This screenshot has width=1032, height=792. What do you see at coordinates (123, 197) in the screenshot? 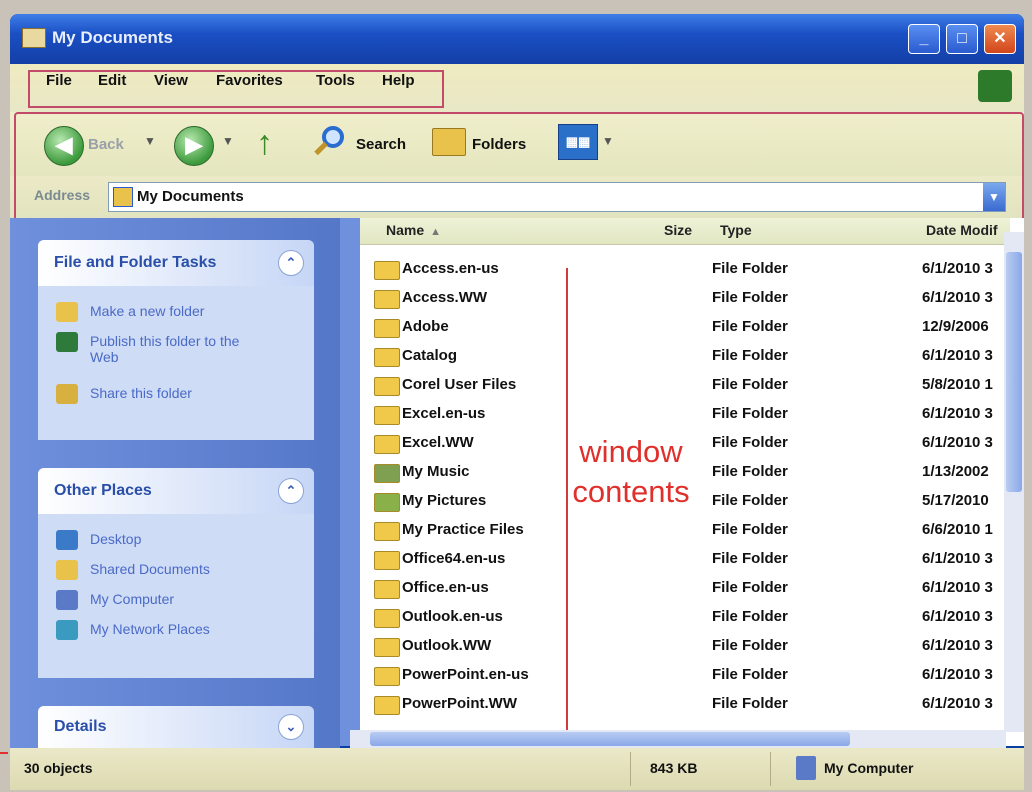
I see `my-documents-icon` at bounding box center [123, 197].